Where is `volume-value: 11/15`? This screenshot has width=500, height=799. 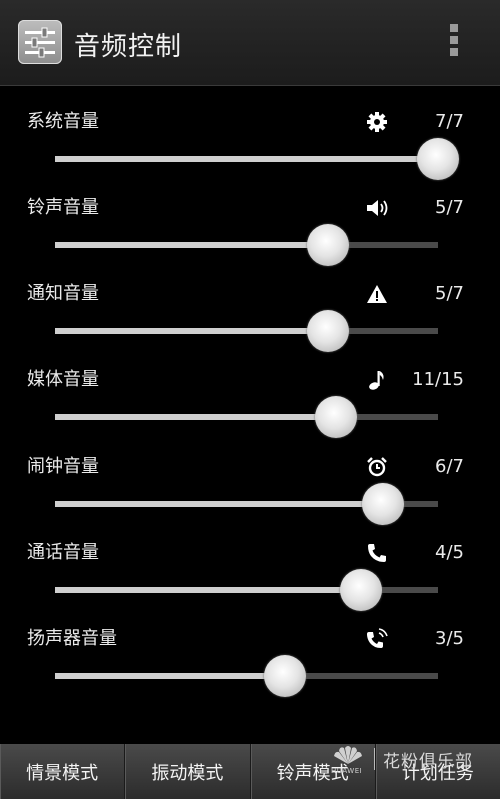 volume-value: 11/15 is located at coordinates (438, 379).